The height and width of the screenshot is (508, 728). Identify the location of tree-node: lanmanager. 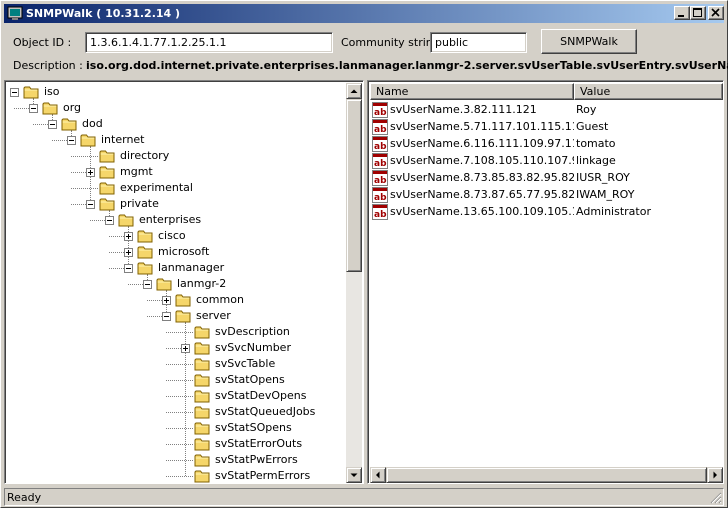
(173, 268).